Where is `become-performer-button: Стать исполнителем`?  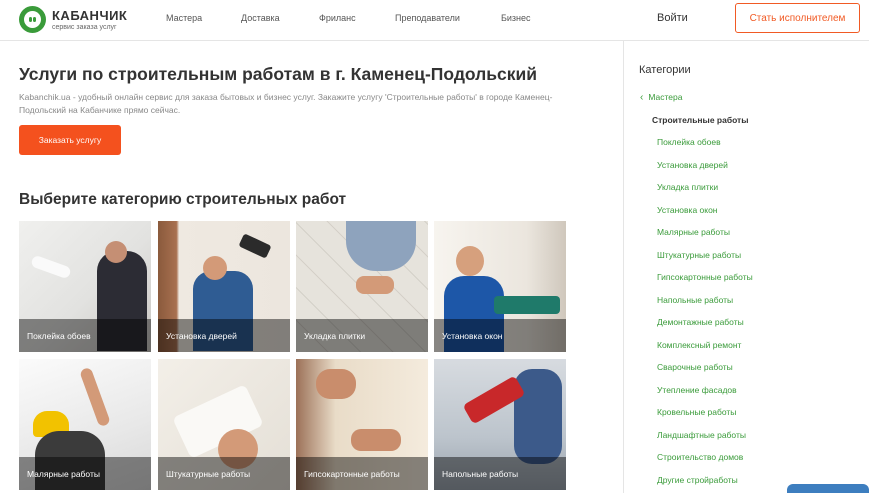 become-performer-button: Стать исполнителем is located at coordinates (797, 18).